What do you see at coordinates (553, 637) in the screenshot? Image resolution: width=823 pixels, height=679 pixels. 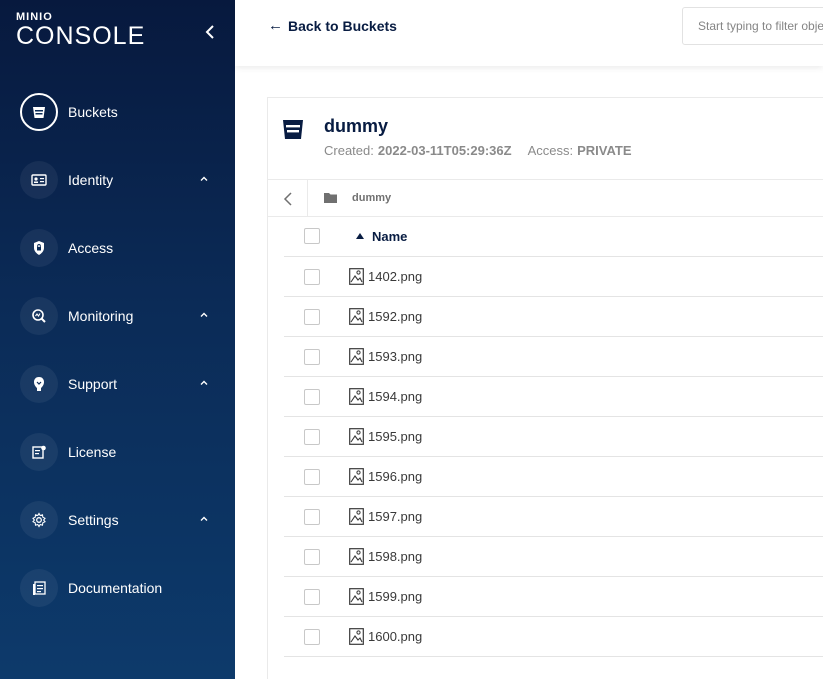 I see `table-row: 1600.png` at bounding box center [553, 637].